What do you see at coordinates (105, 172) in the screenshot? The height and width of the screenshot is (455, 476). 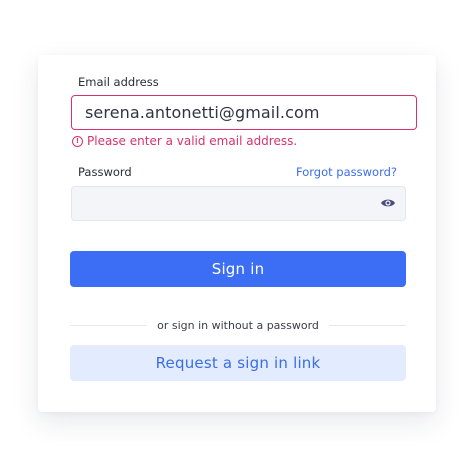 I see `password-label: Password` at bounding box center [105, 172].